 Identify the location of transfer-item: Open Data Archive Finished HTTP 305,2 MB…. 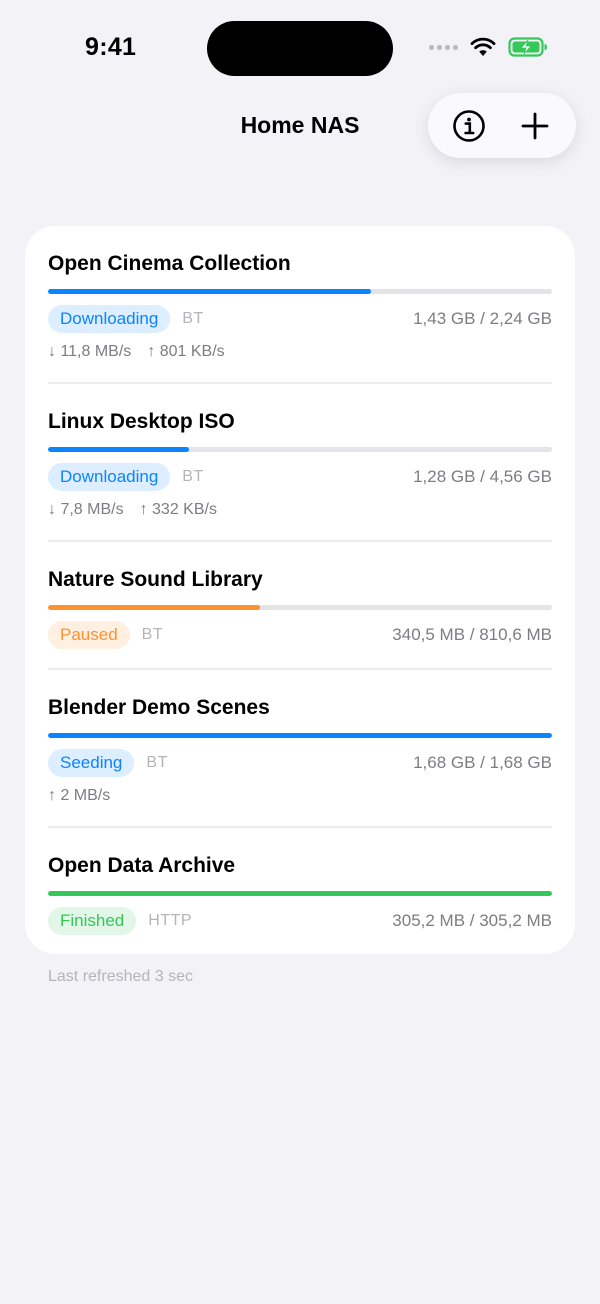
(300, 890).